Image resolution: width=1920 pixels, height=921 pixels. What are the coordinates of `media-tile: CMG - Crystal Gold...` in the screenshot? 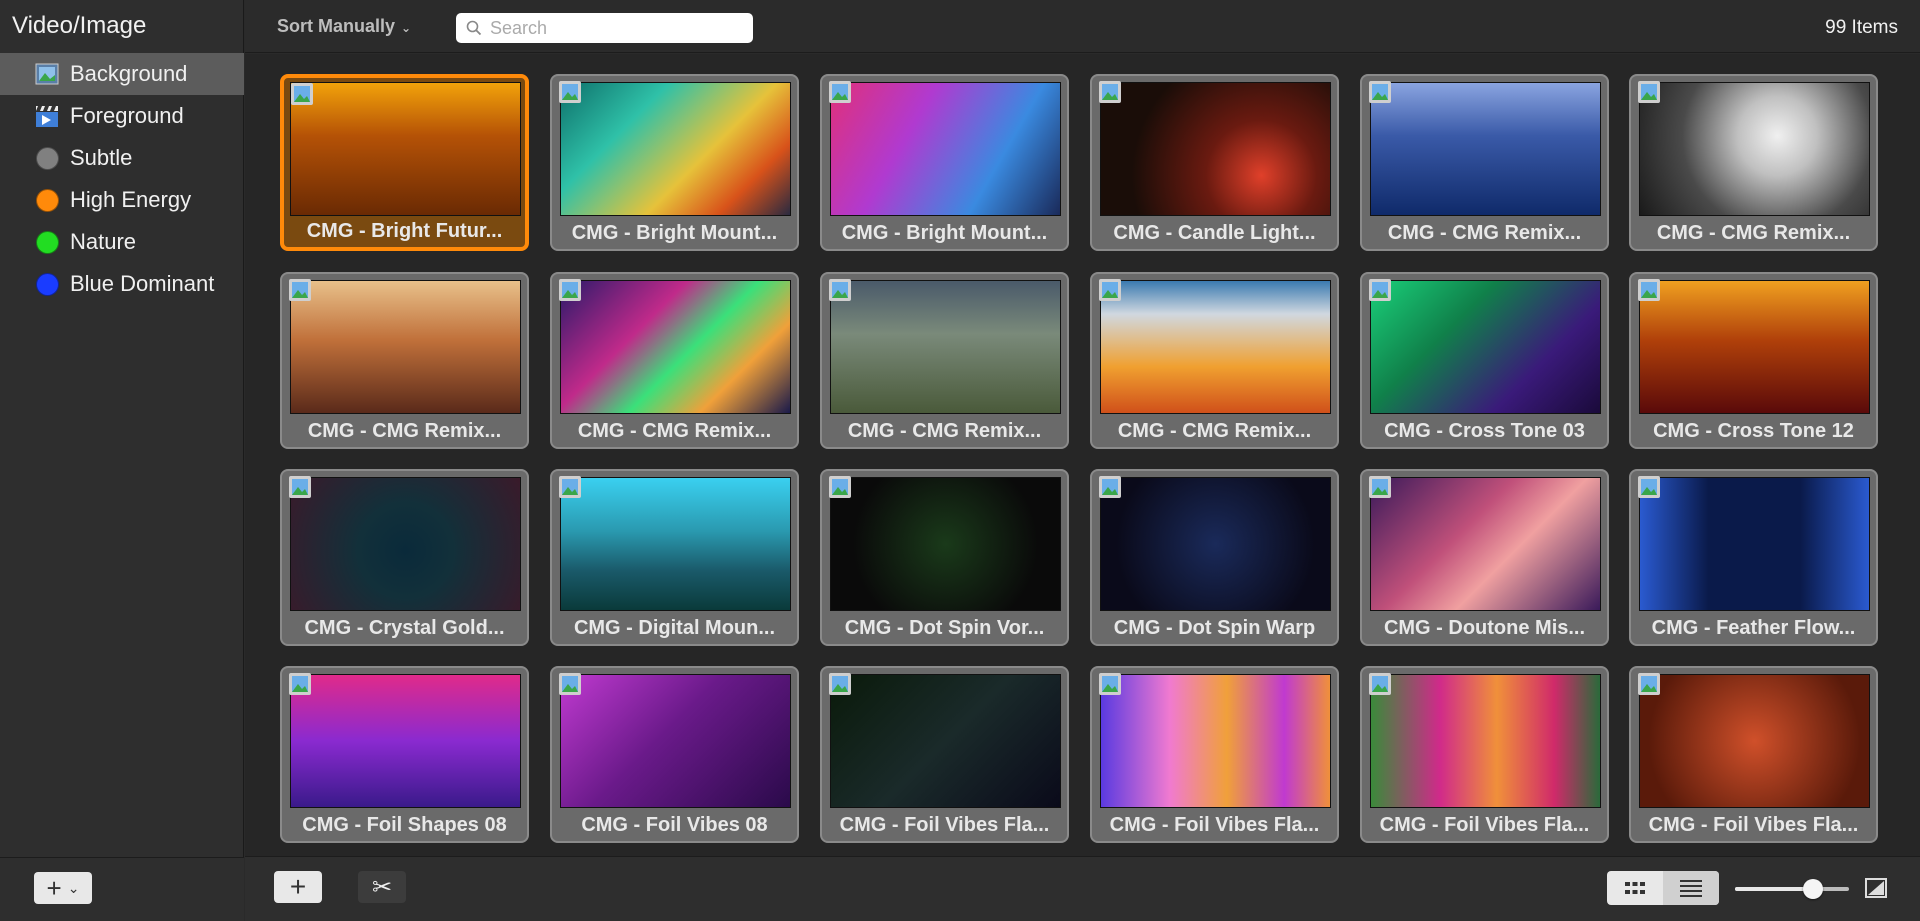 It's located at (404, 557).